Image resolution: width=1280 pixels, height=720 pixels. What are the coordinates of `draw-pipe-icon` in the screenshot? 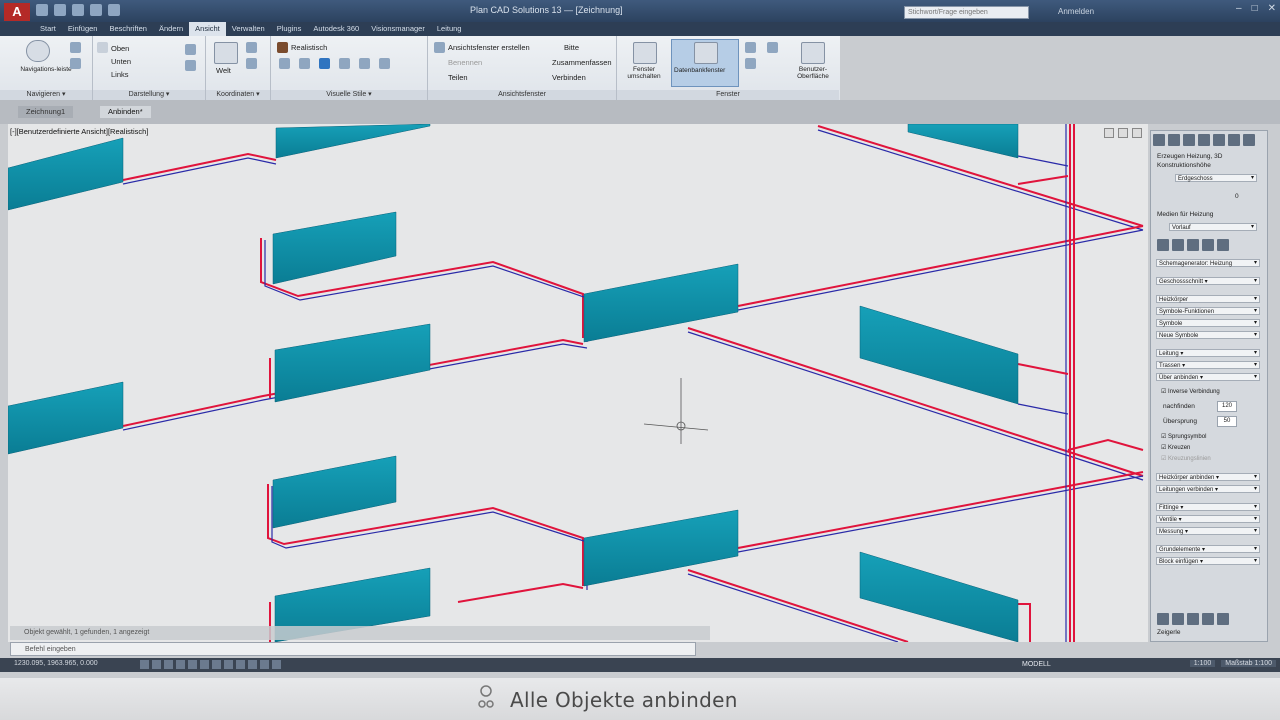 It's located at (1163, 245).